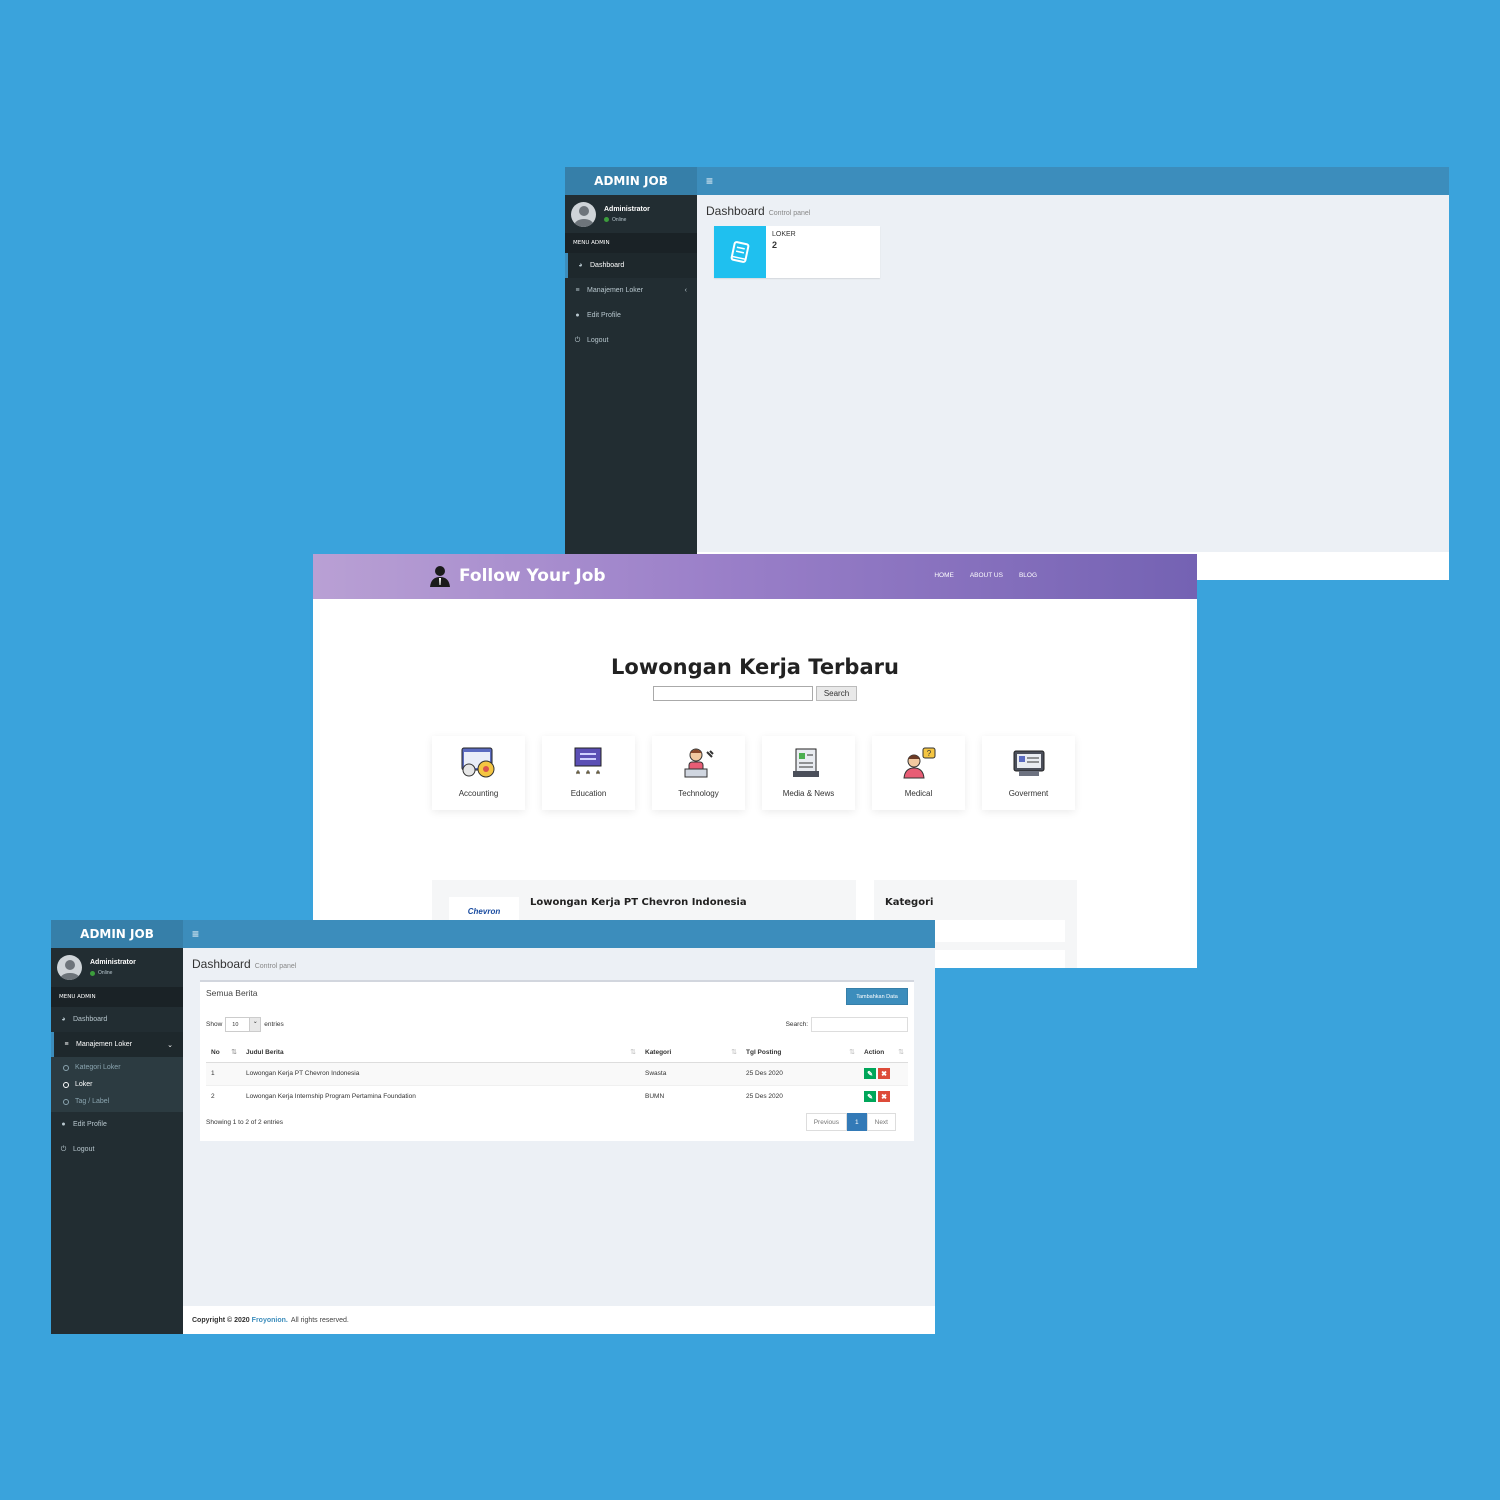 The width and height of the screenshot is (1500, 1500). I want to click on category-accounting: Accounting, so click(478, 773).